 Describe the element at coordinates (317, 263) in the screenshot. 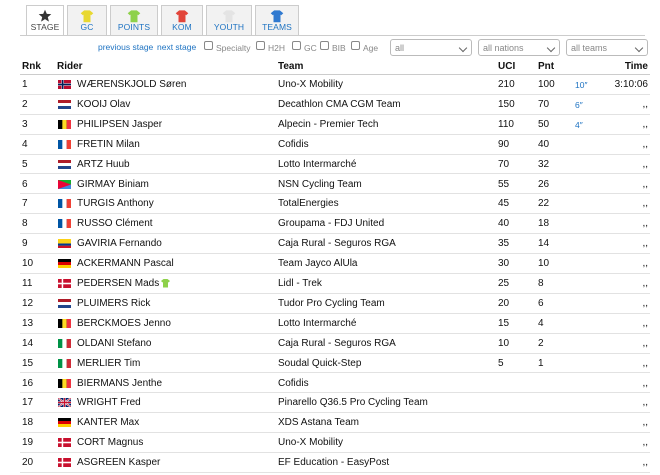

I see `team-link: Team Jayco AlUla` at that location.